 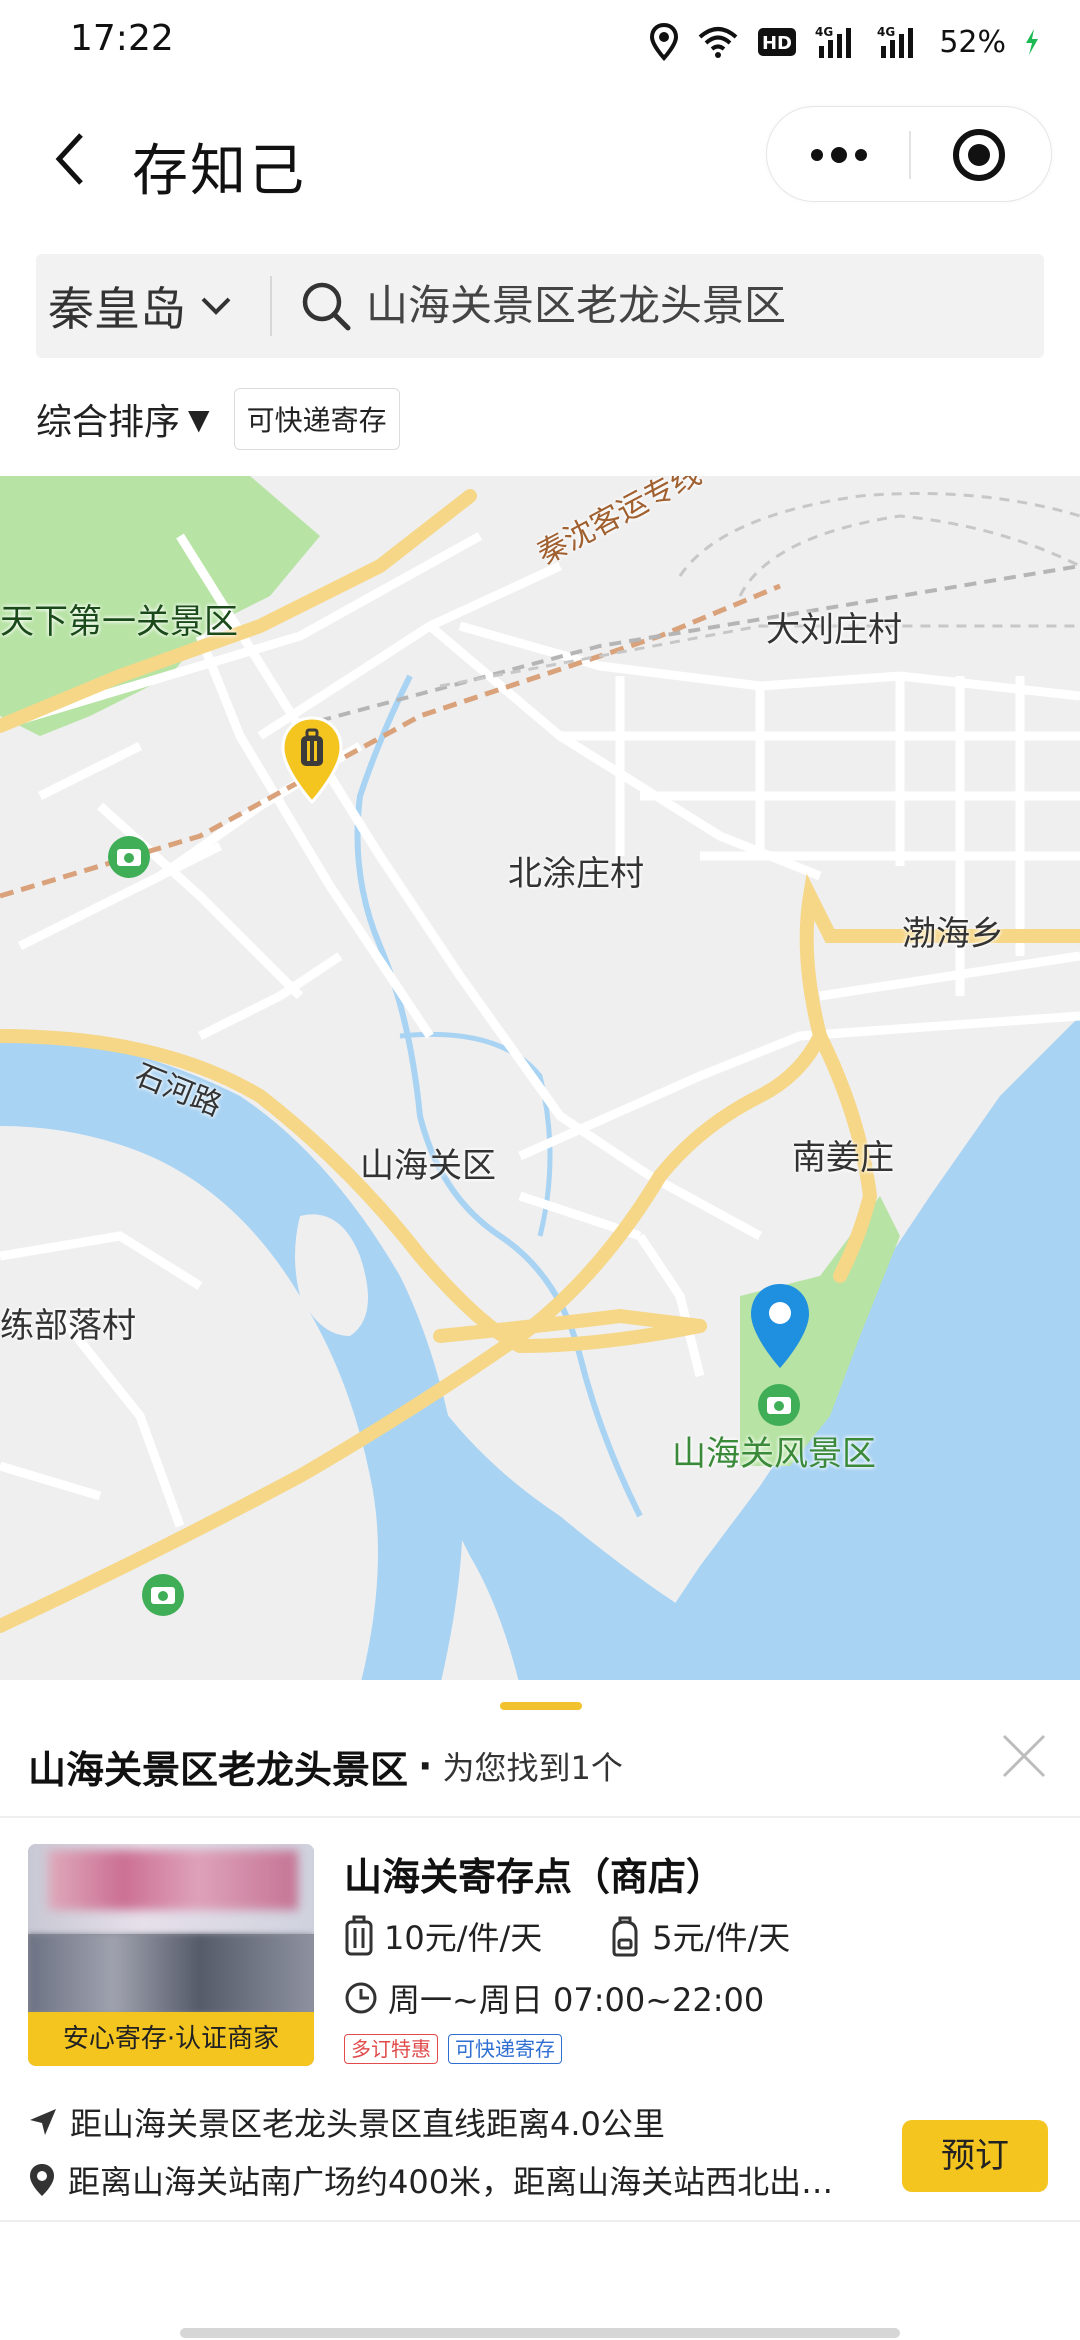 What do you see at coordinates (576, 874) in the screenshot?
I see `map-label-village-2: 北涂庄村` at bounding box center [576, 874].